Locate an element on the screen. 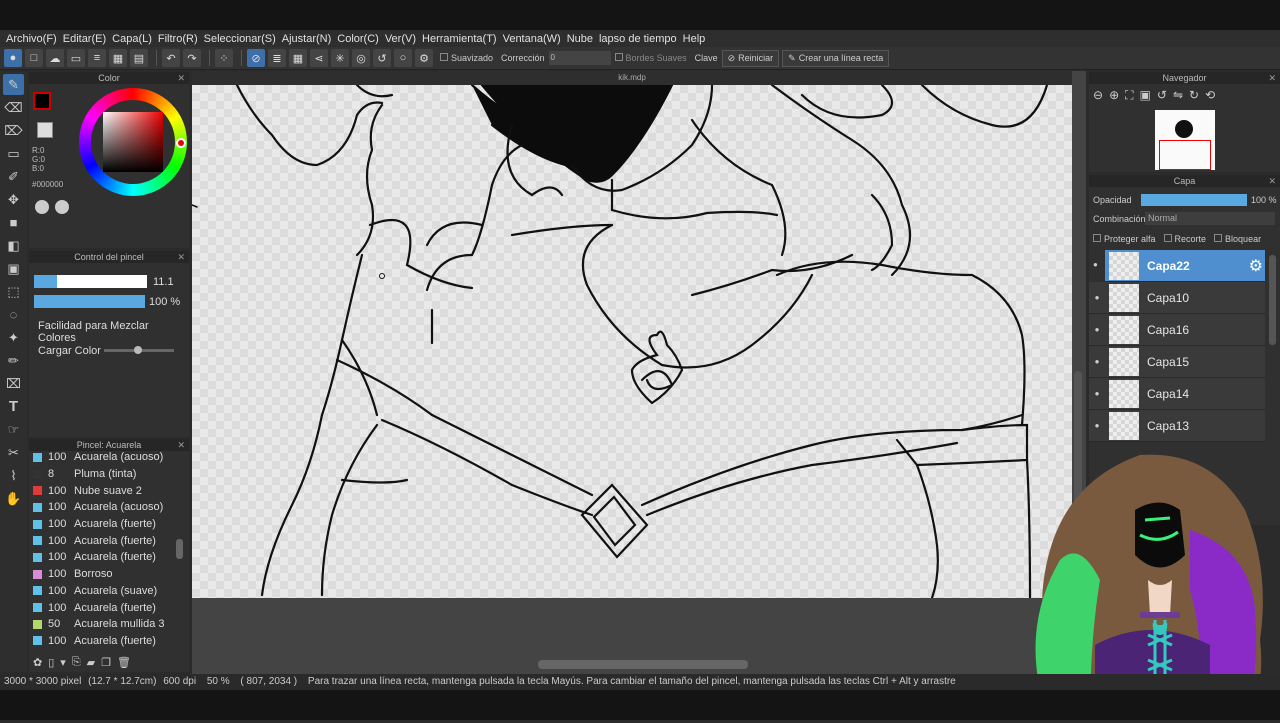  rotate-right-icon: ↻ is located at coordinates (1194, 95).